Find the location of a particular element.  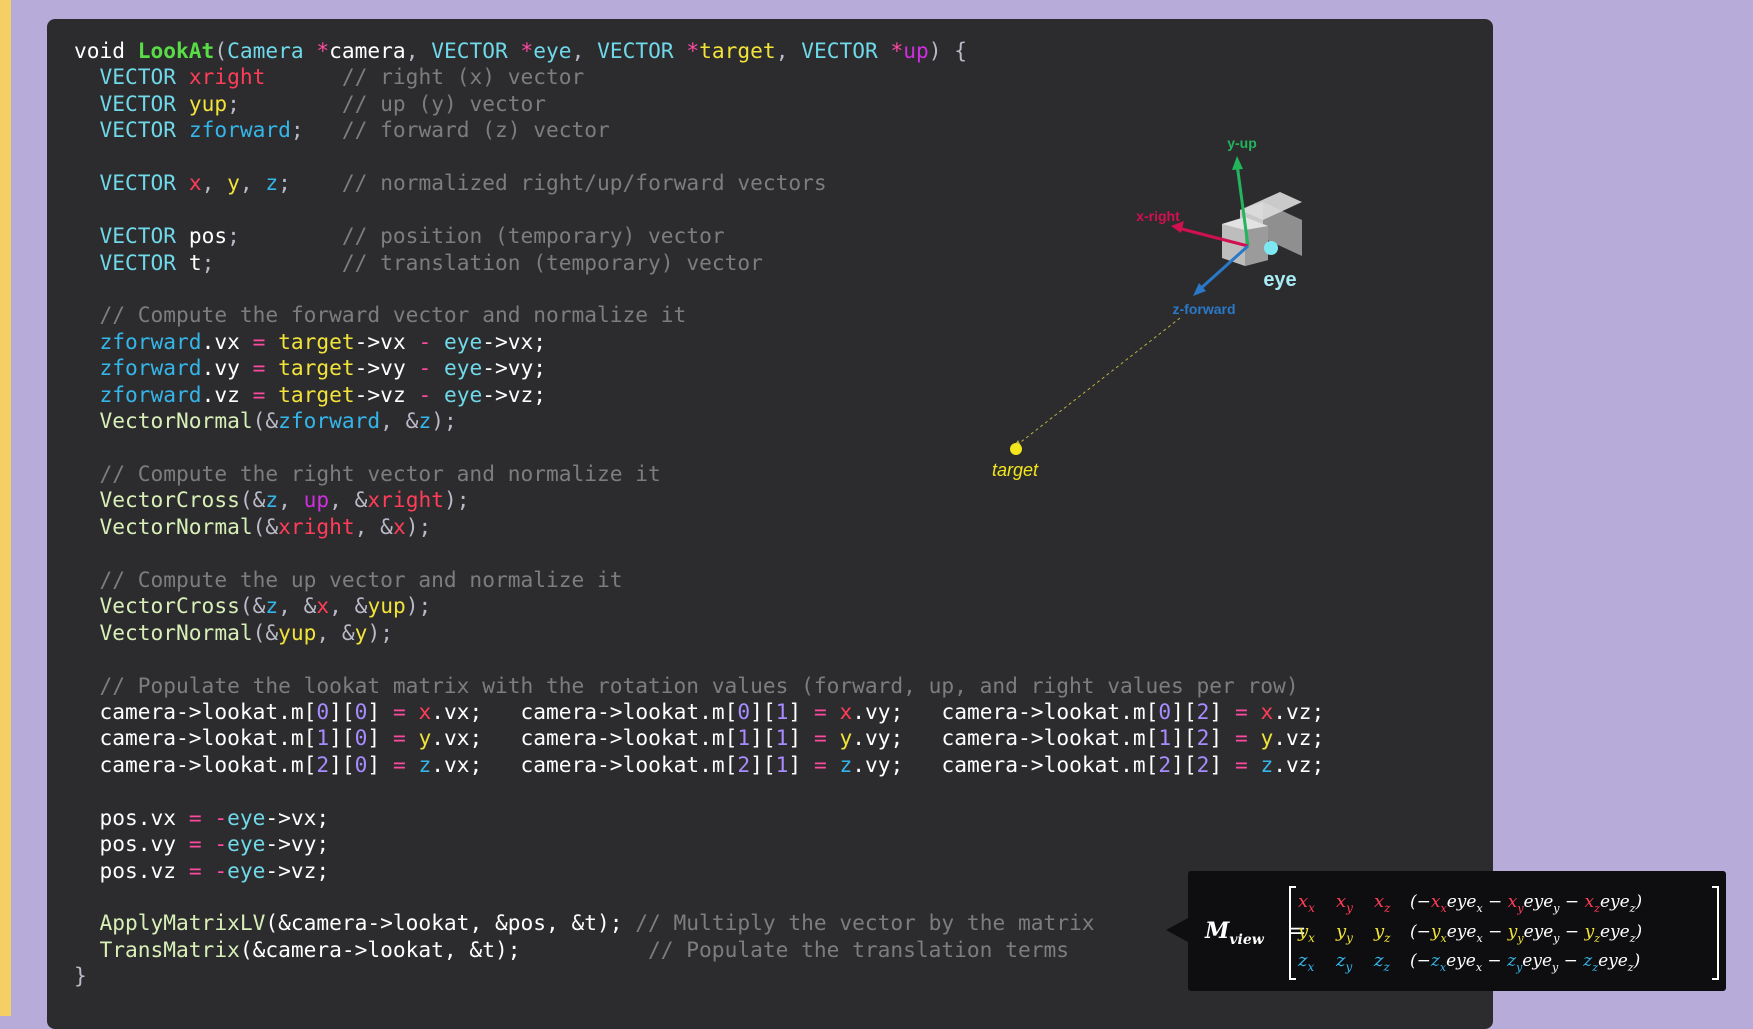

code-token: // translation (temporary) vector is located at coordinates (552, 262).